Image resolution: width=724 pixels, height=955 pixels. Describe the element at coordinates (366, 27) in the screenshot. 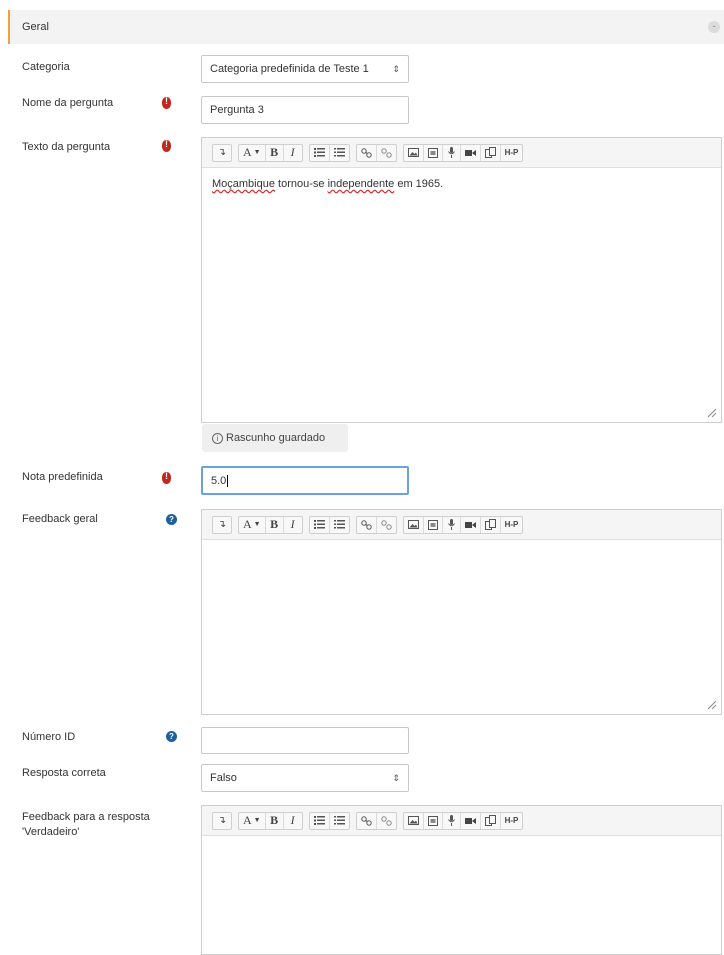

I see `section-header-geral: Geral -` at that location.